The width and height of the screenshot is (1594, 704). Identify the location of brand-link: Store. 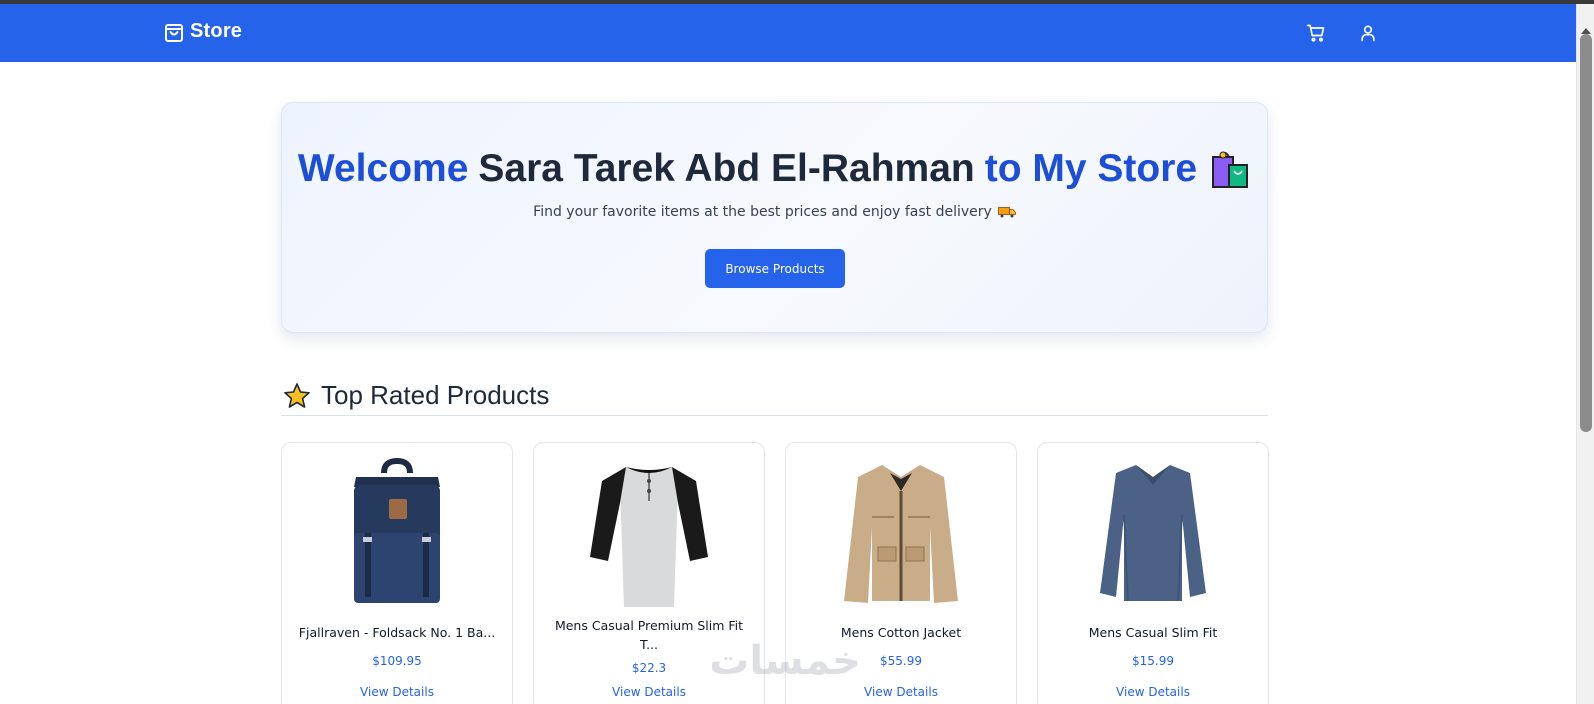
(203, 31).